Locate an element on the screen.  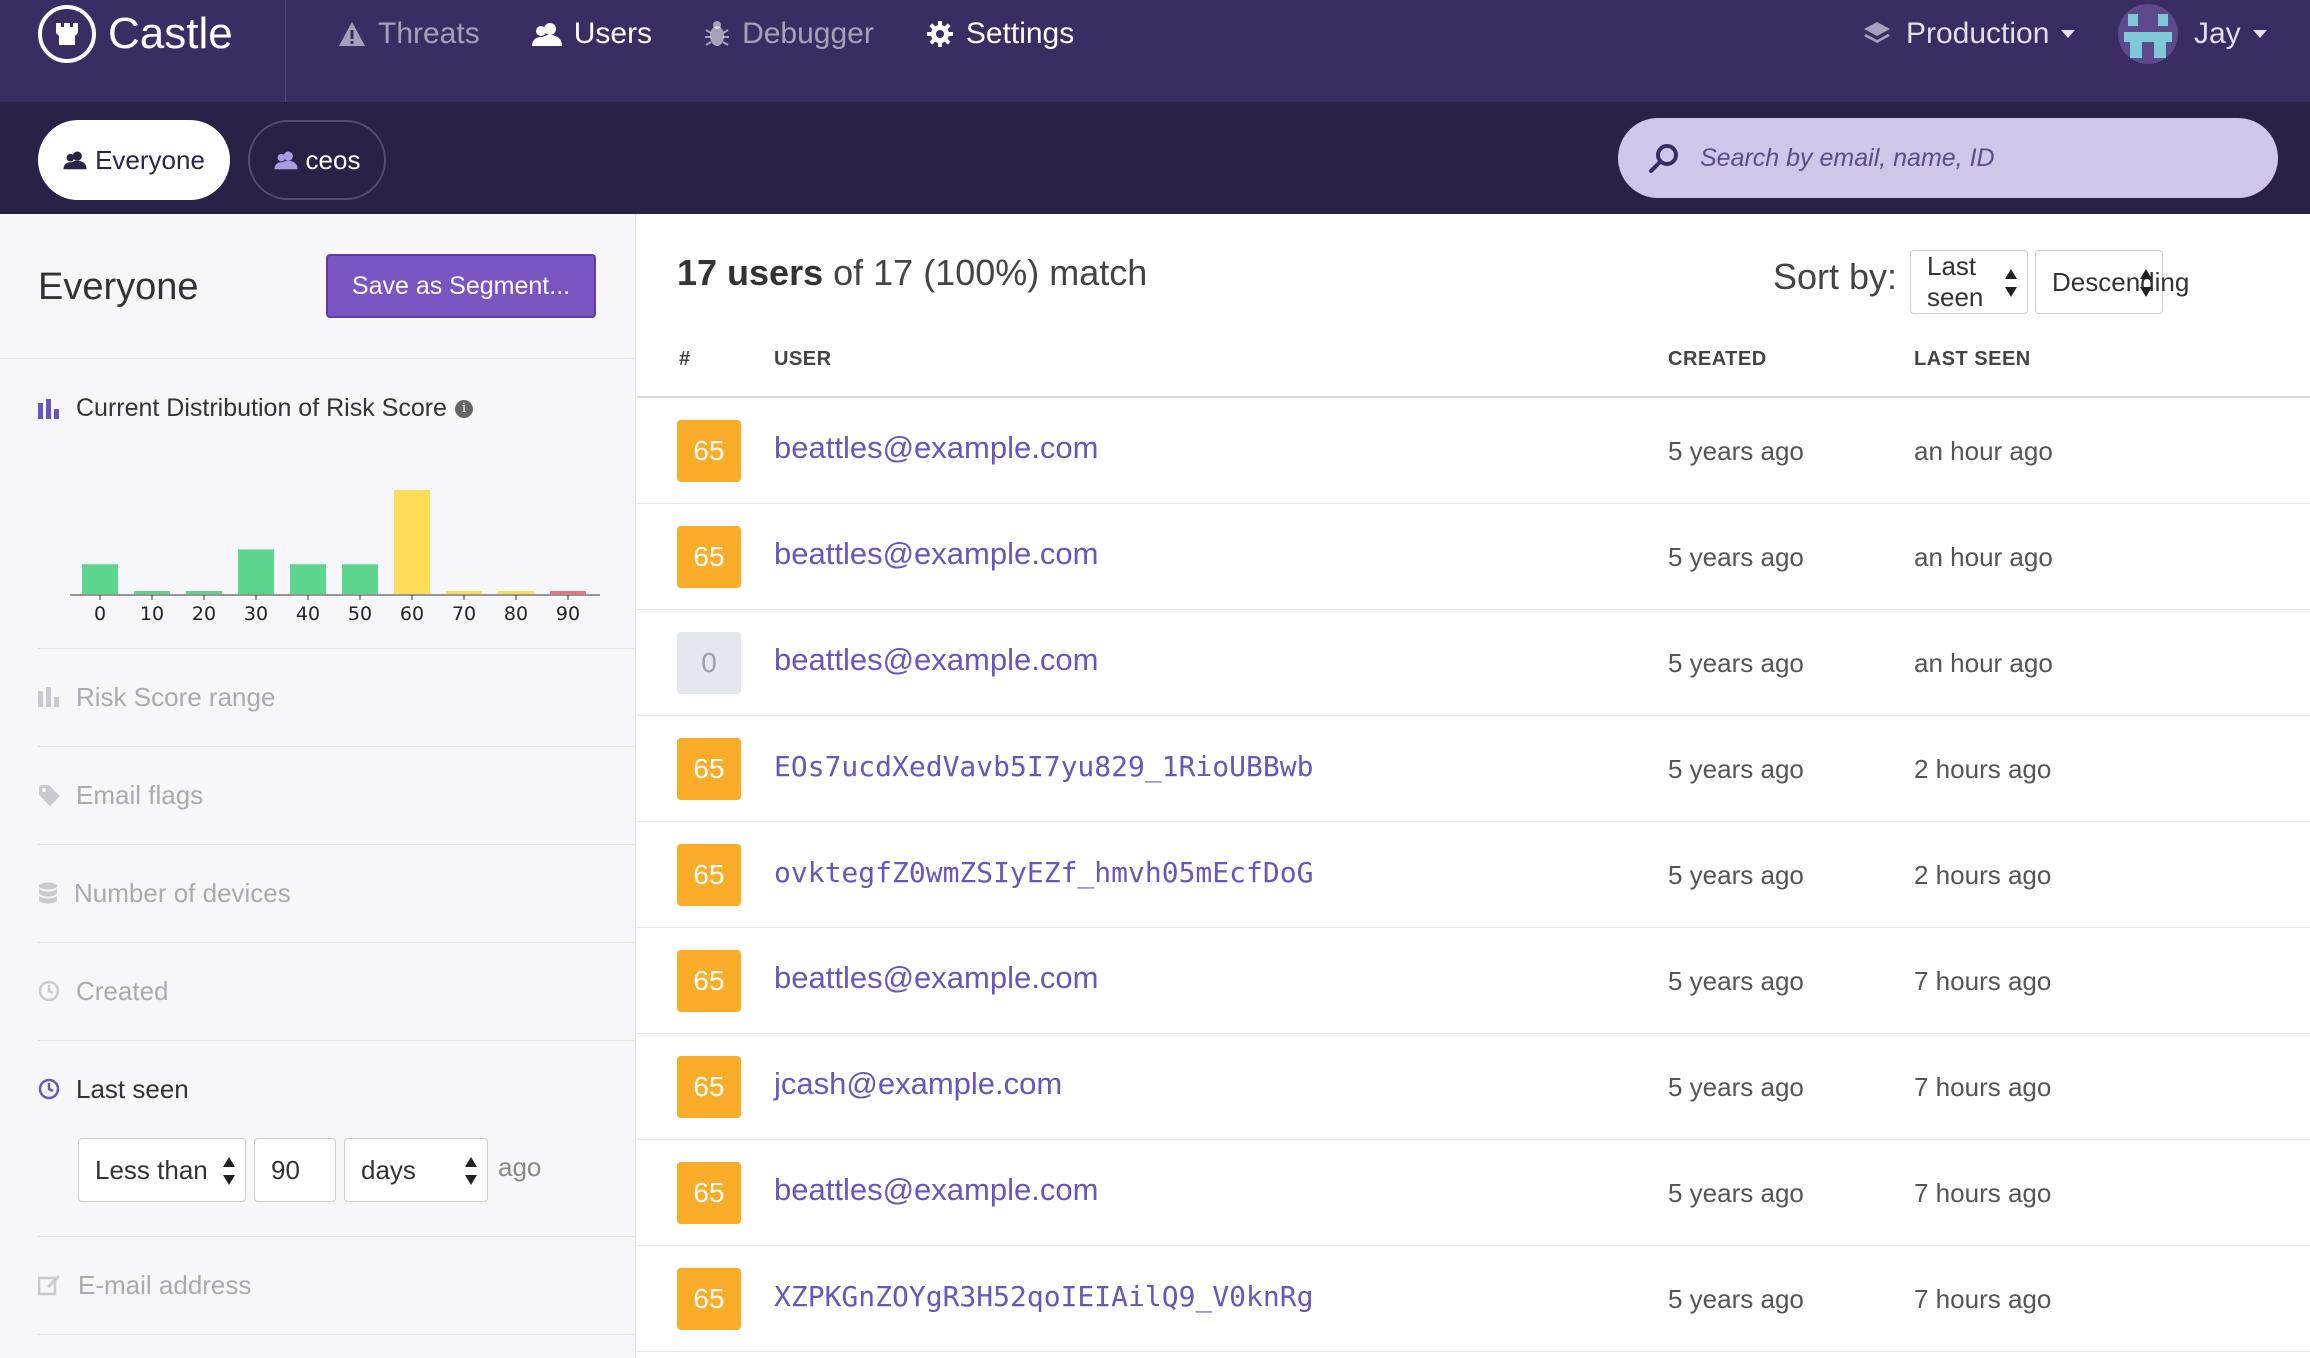
environment-selector: Production is located at coordinates (1969, 34).